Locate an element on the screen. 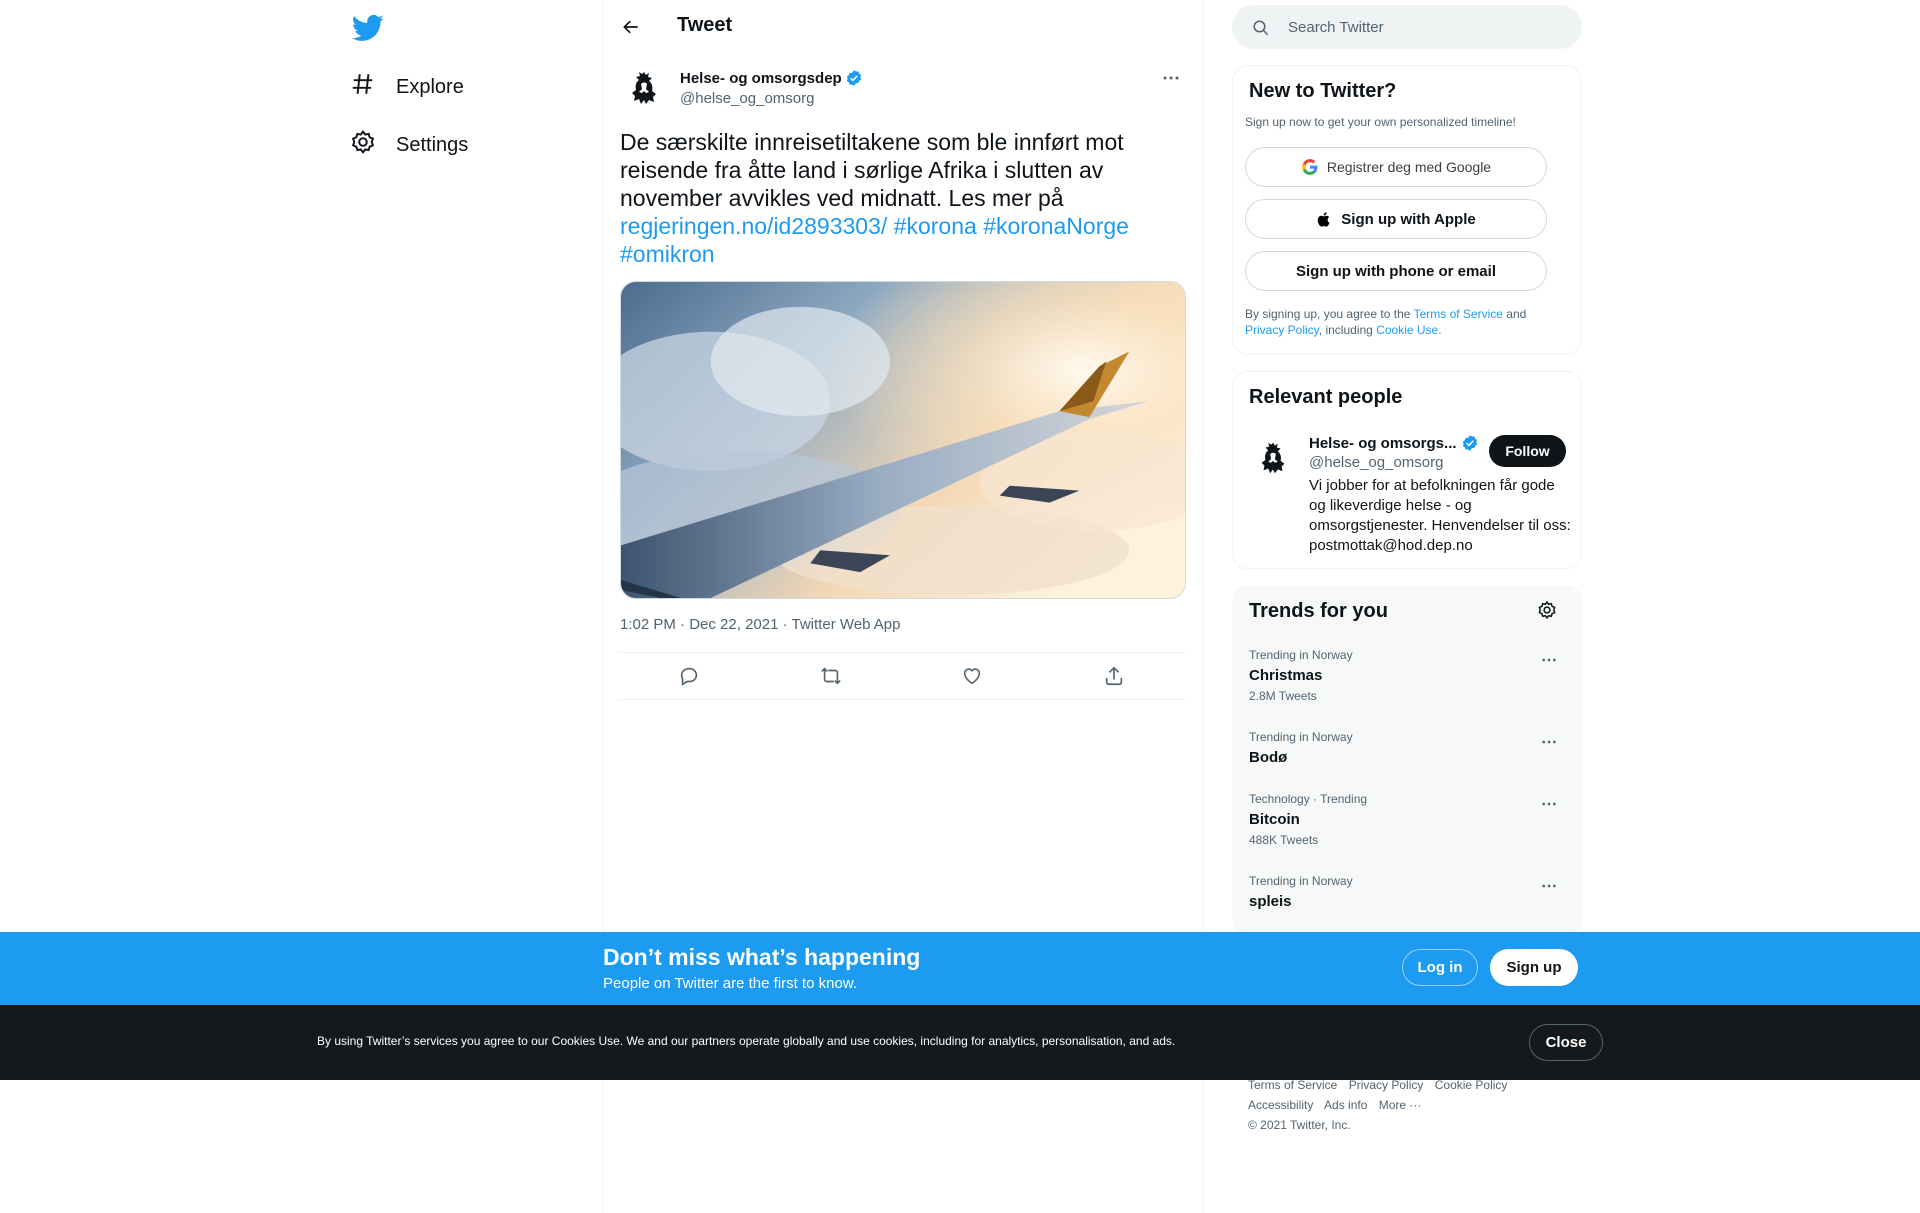  trend-name: Christmas is located at coordinates (1286, 675).